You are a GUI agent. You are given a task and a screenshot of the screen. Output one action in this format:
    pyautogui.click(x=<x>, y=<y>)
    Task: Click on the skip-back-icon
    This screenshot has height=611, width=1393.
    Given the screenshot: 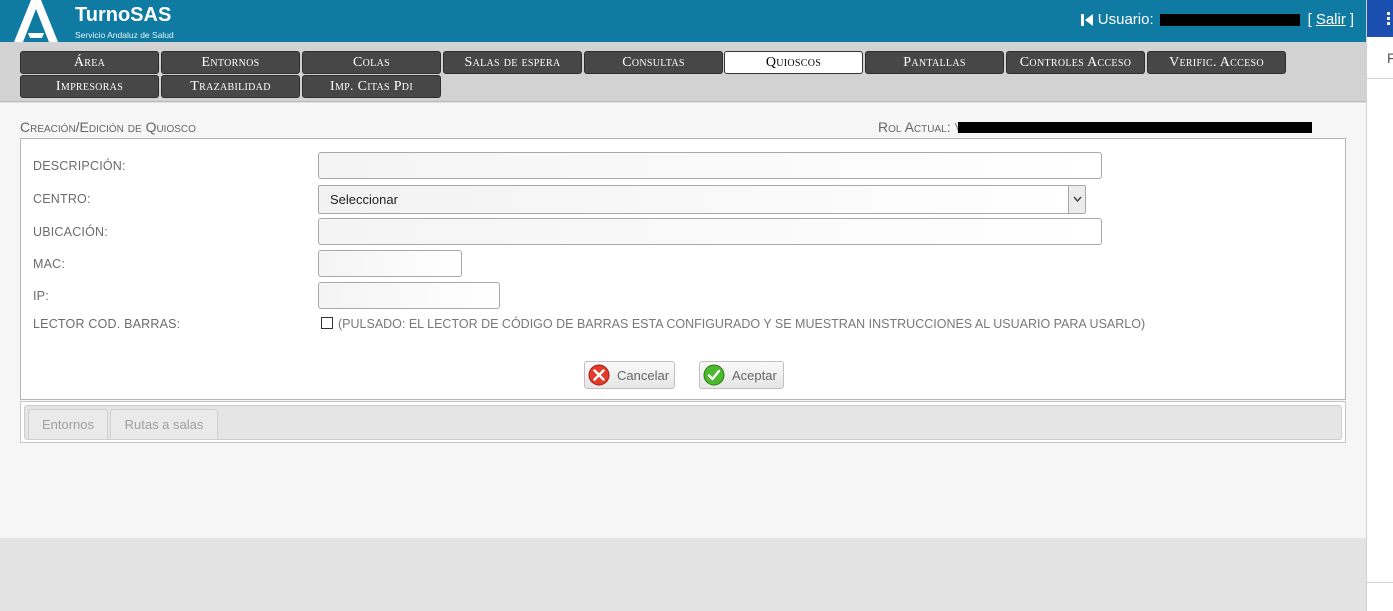 What is the action you would take?
    pyautogui.click(x=1086, y=19)
    